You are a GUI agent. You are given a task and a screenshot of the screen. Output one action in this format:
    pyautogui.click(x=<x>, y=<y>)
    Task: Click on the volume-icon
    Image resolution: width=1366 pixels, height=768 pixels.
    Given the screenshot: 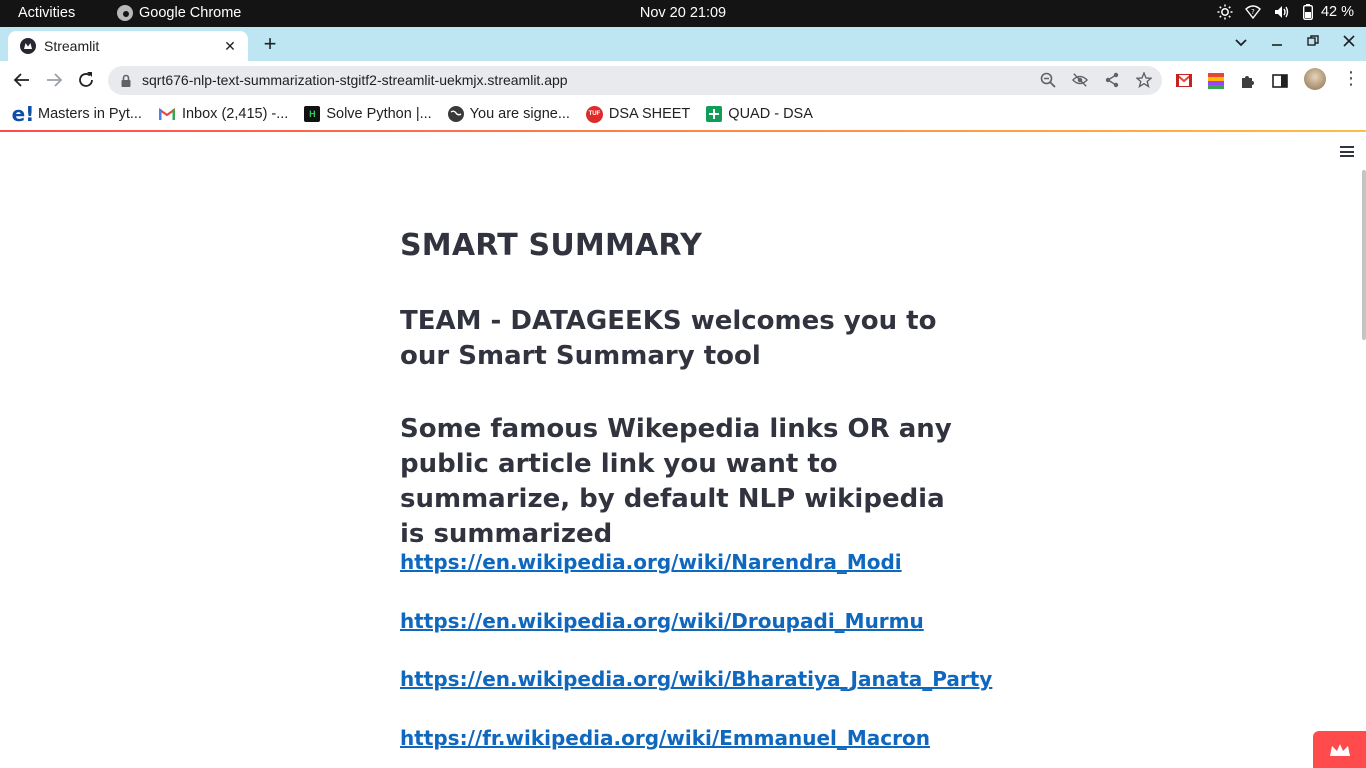 What is the action you would take?
    pyautogui.click(x=1281, y=12)
    